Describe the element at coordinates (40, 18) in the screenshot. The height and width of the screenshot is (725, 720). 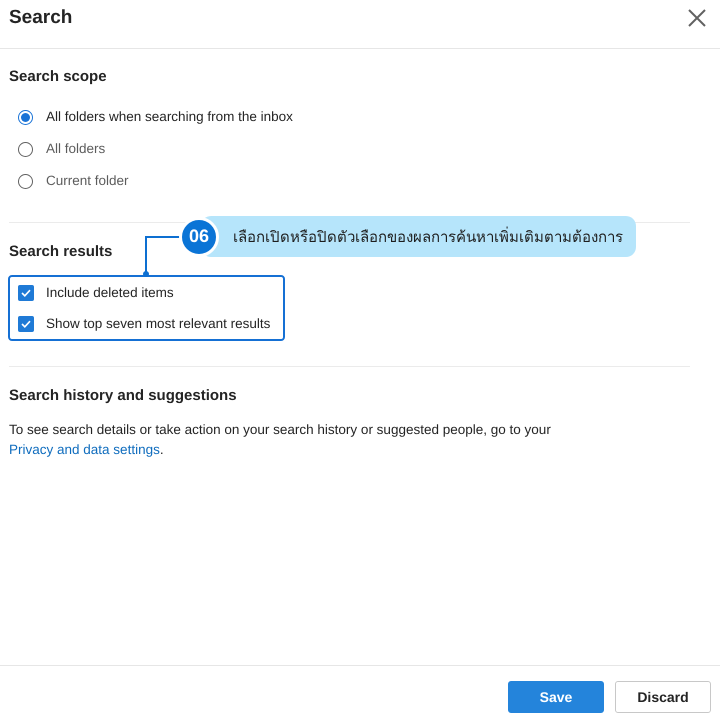
I see `dialog-title: Search` at that location.